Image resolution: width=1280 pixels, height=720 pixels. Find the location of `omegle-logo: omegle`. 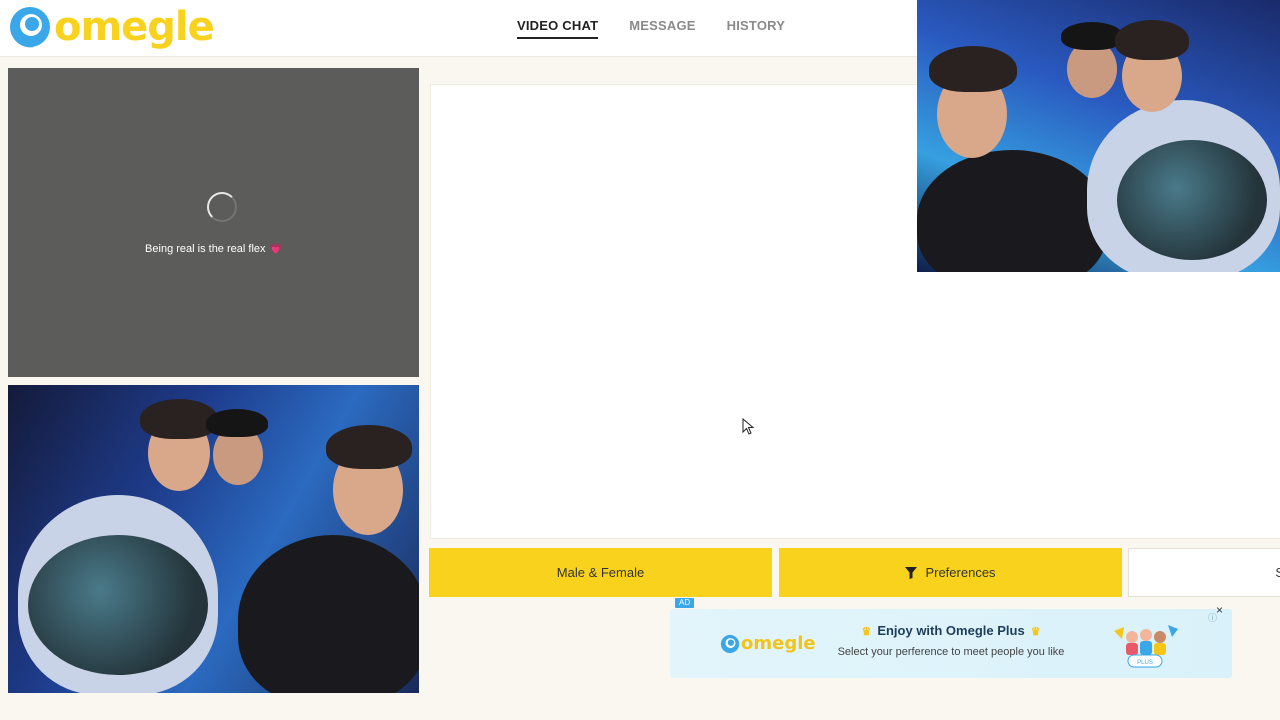

omegle-logo: omegle is located at coordinates (111, 27).